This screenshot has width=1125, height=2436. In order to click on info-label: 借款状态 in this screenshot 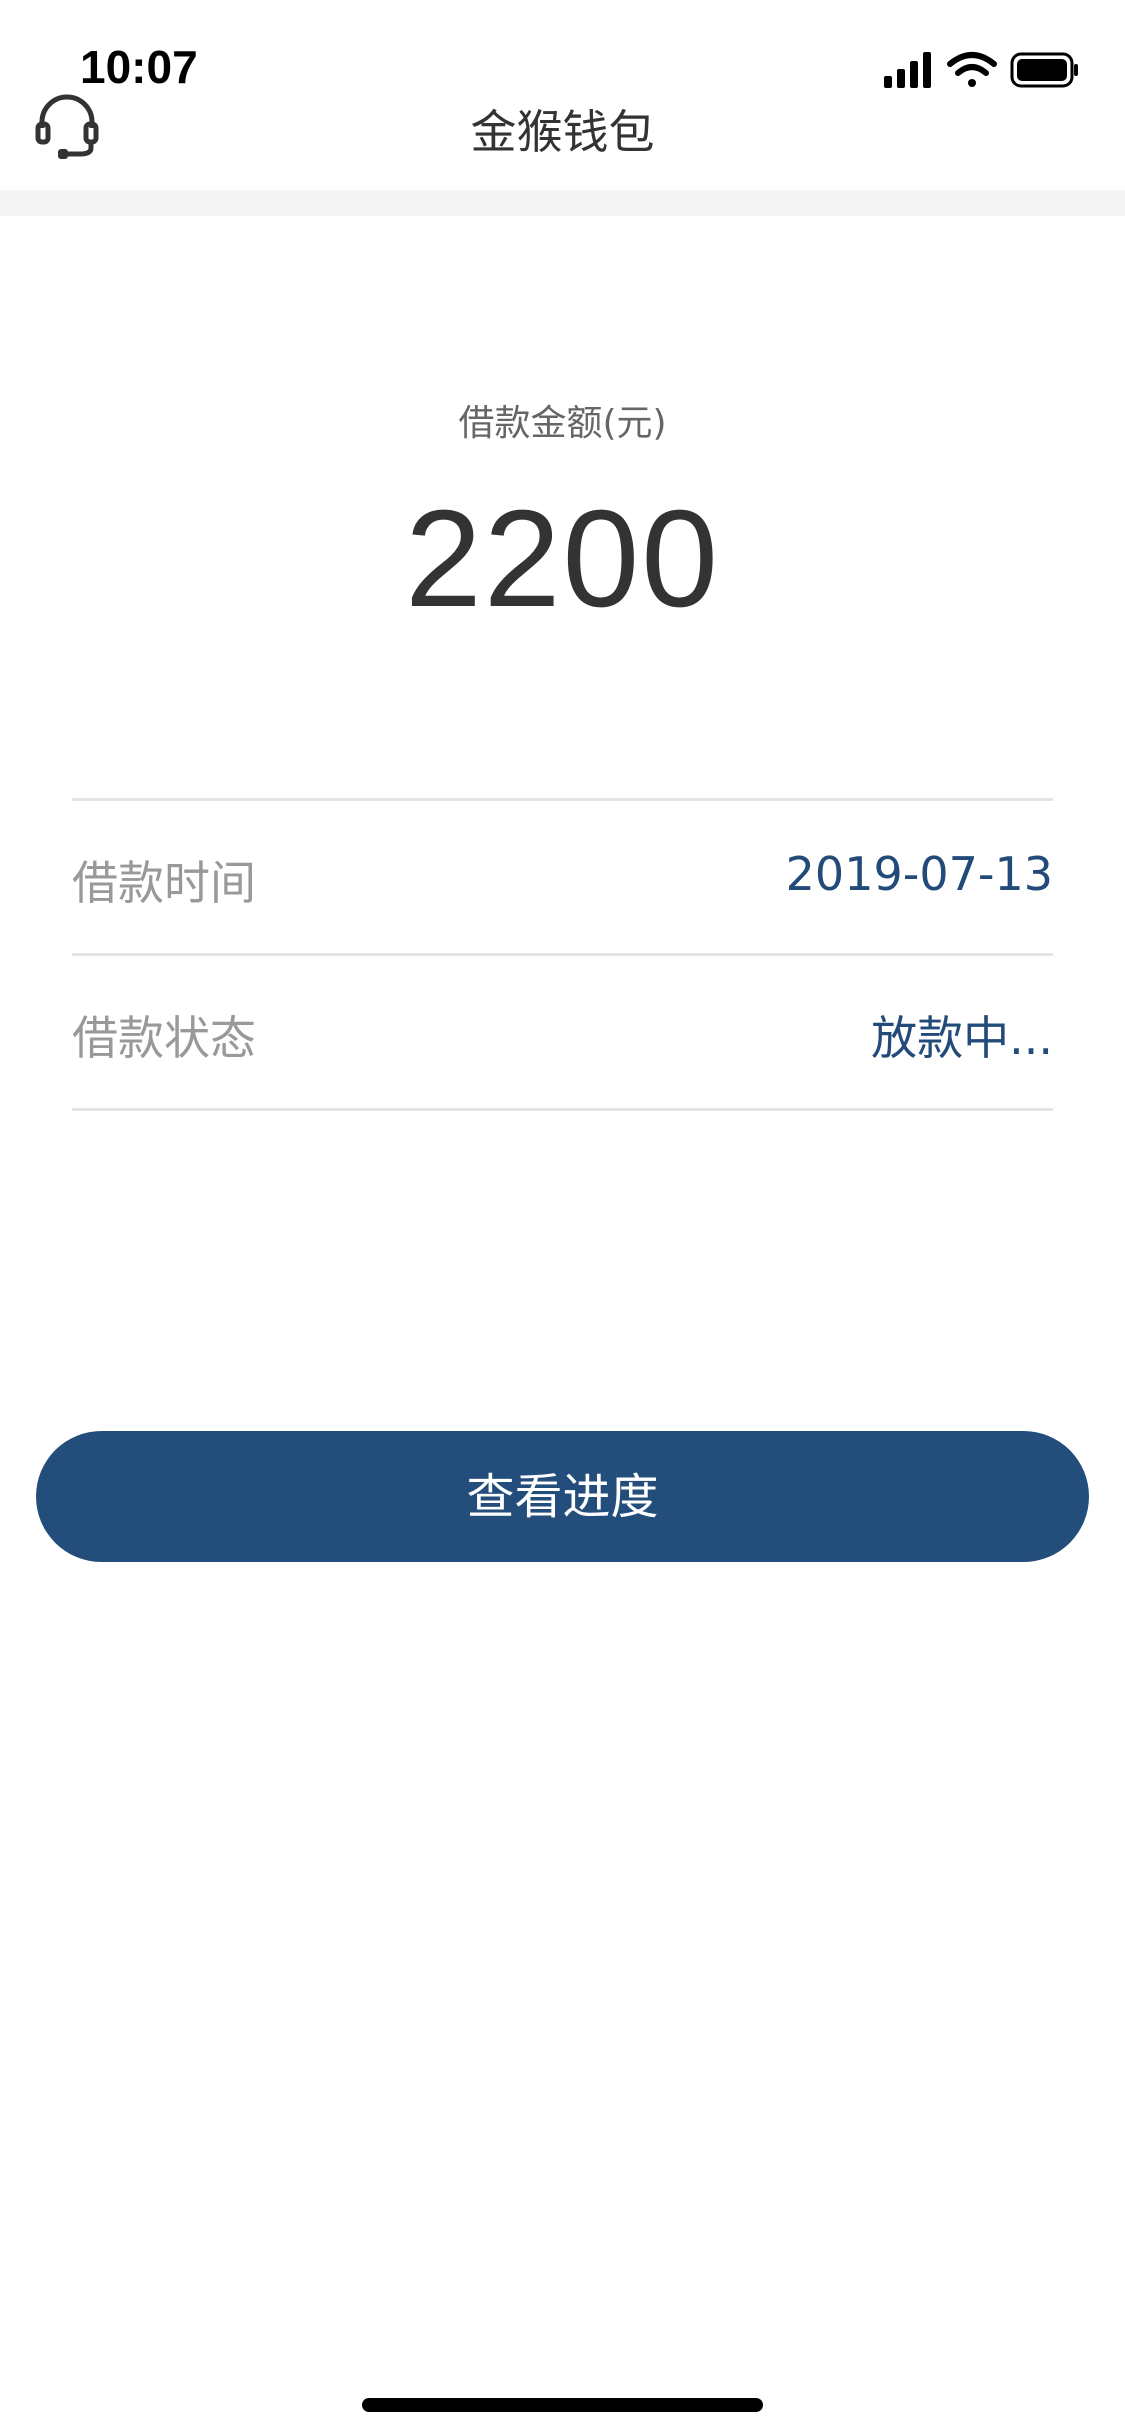, I will do `click(164, 1038)`.